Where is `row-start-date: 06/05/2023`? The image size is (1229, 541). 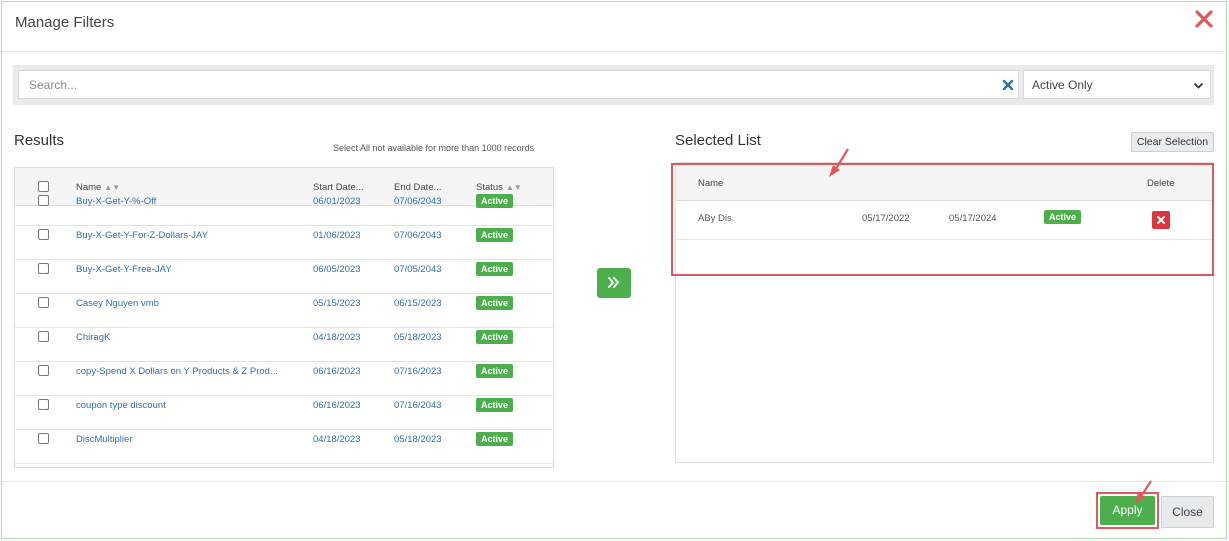
row-start-date: 06/05/2023 is located at coordinates (337, 269).